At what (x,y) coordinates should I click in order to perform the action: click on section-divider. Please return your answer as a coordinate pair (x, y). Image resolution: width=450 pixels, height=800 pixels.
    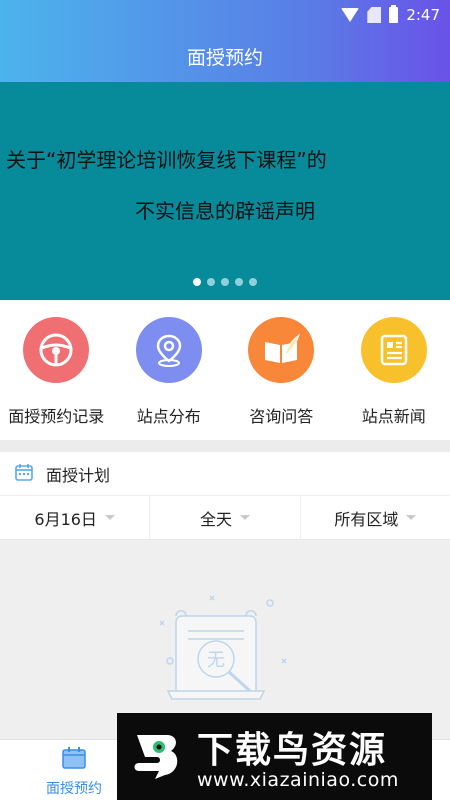
    Looking at the image, I should click on (225, 446).